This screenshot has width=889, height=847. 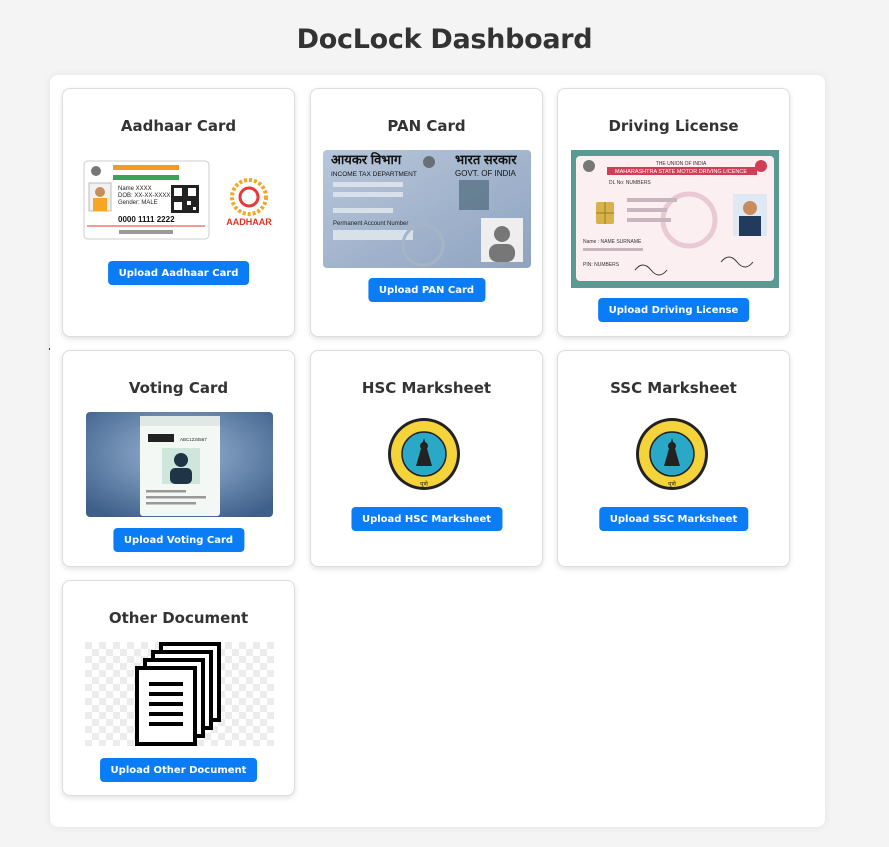 What do you see at coordinates (179, 464) in the screenshot?
I see `voter-card-image: ABC1234567` at bounding box center [179, 464].